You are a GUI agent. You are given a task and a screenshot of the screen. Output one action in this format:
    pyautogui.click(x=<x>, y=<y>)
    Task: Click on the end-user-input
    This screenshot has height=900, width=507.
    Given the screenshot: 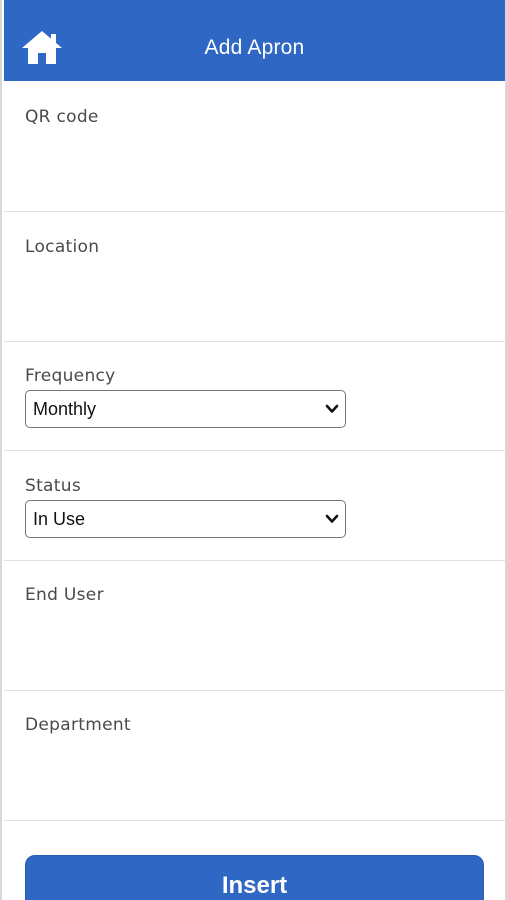 What is the action you would take?
    pyautogui.click(x=247, y=632)
    